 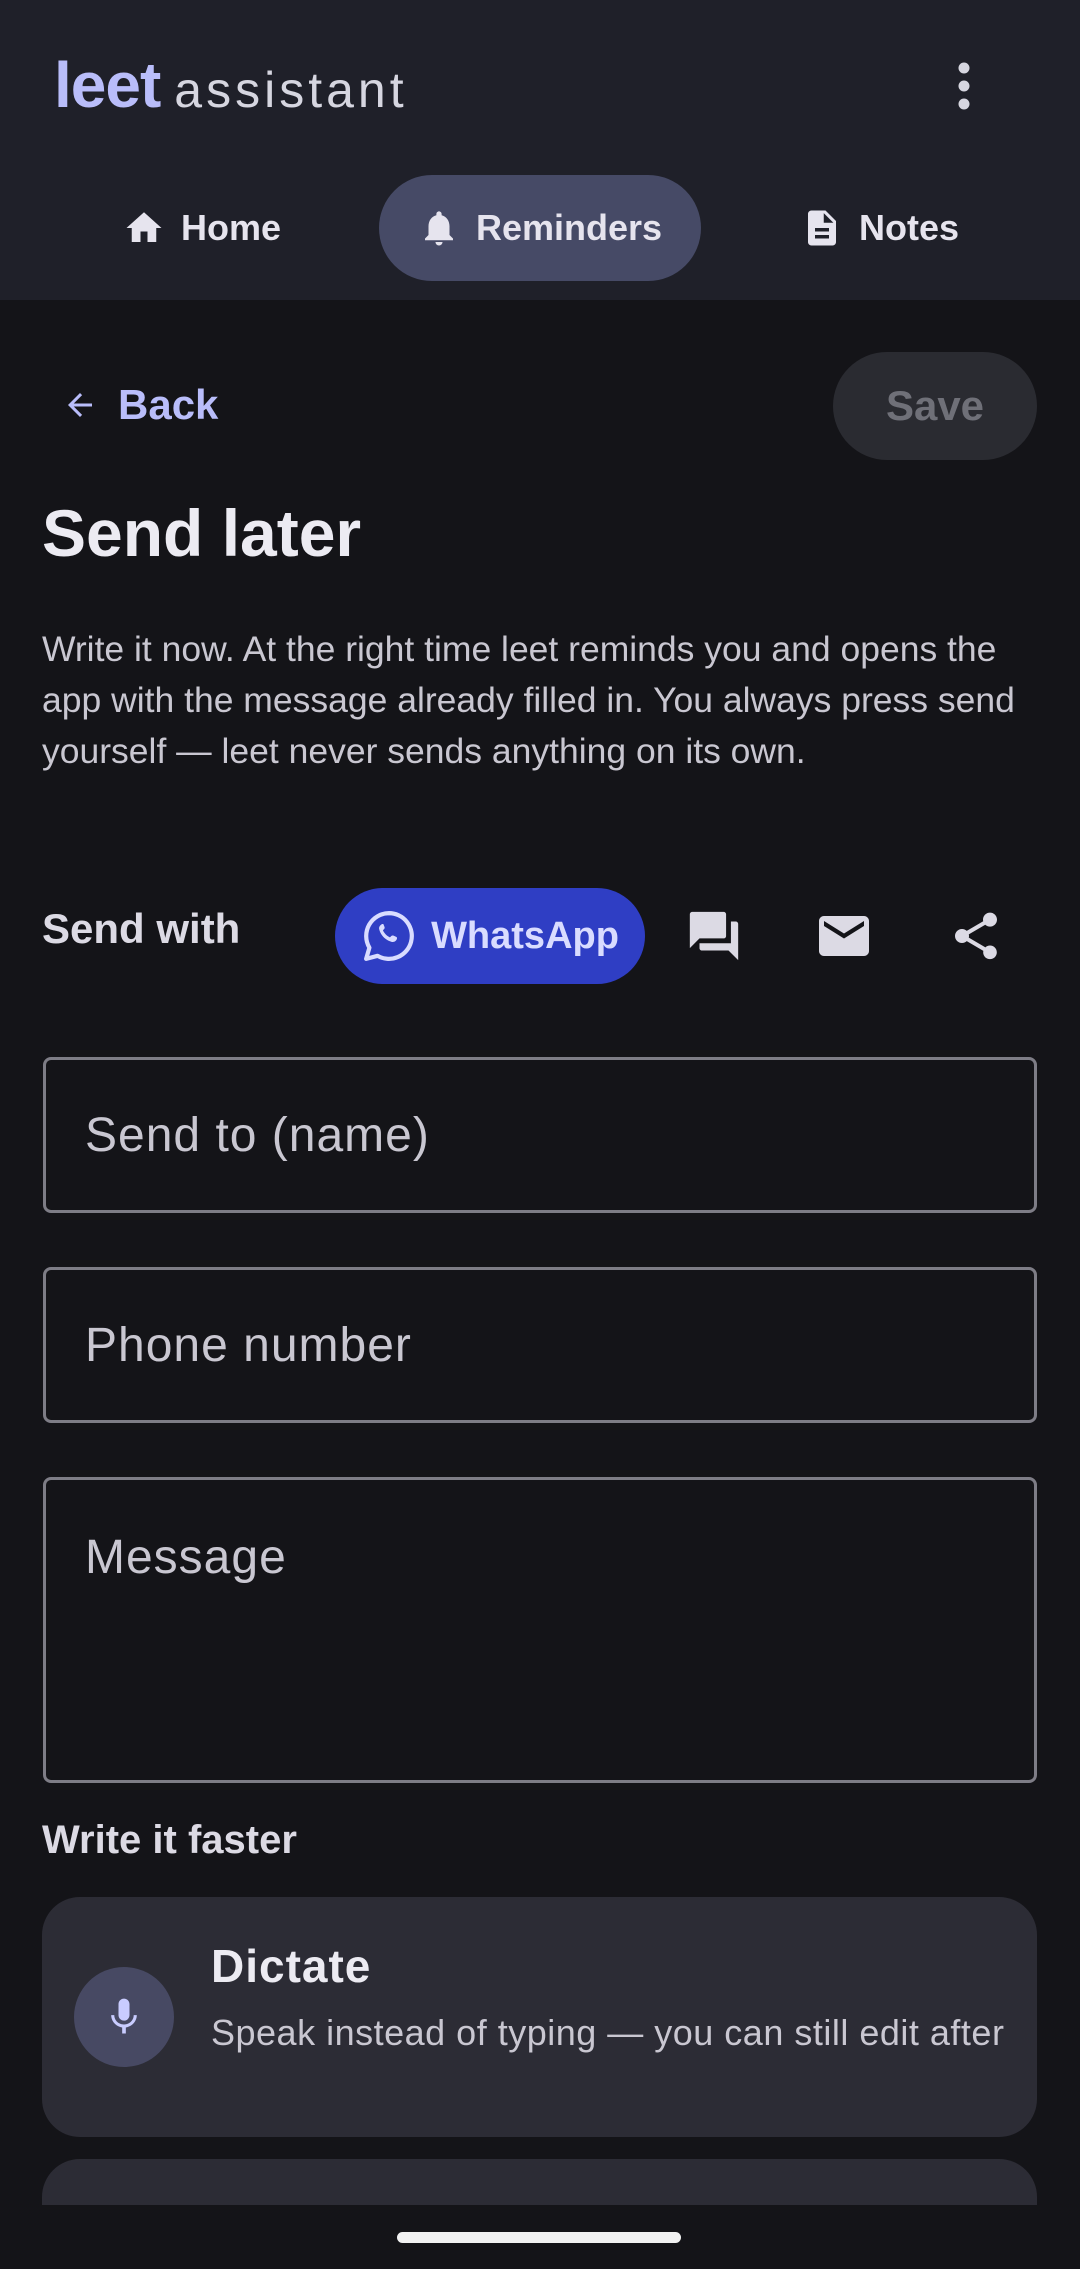 I want to click on dictate-title: Dictate, so click(x=291, y=1966).